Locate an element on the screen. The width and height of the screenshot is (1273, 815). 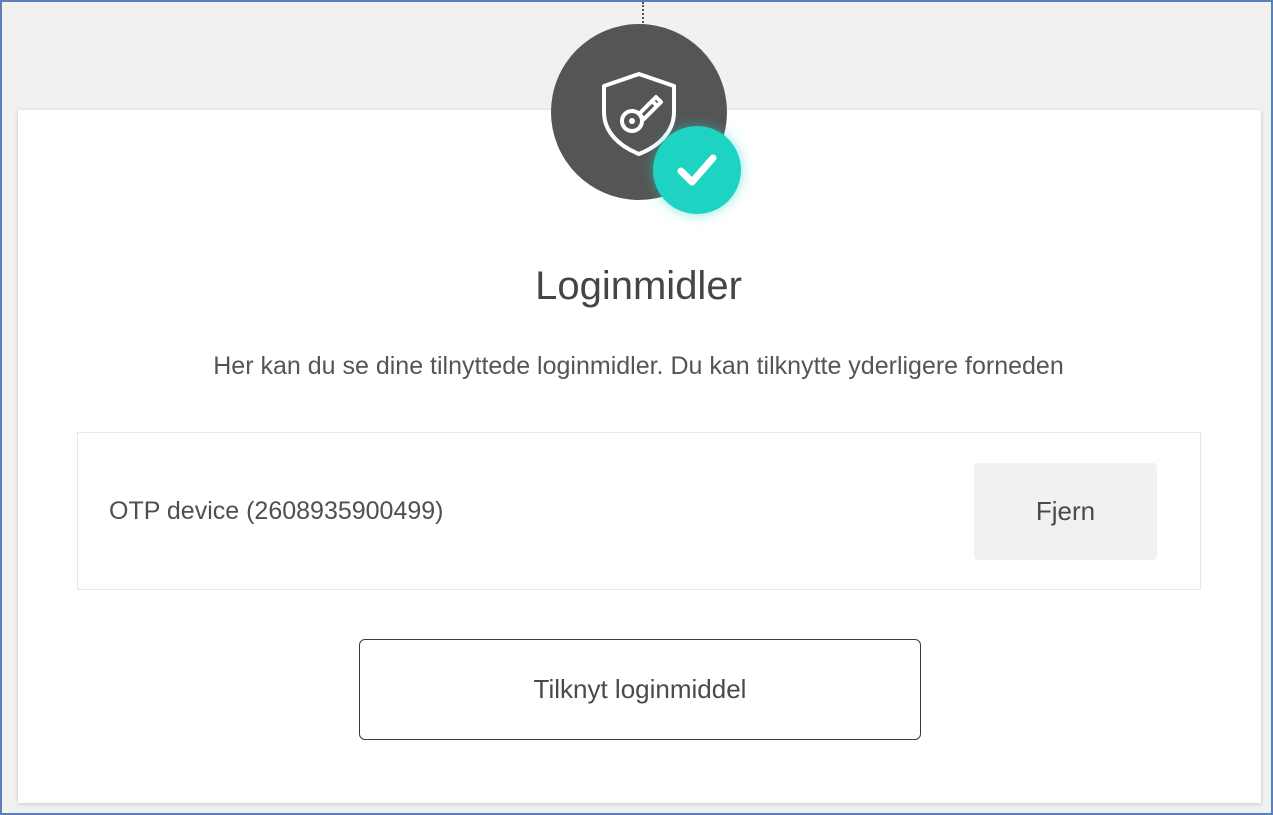
device-label: OTP device (2608935900499) is located at coordinates (276, 511).